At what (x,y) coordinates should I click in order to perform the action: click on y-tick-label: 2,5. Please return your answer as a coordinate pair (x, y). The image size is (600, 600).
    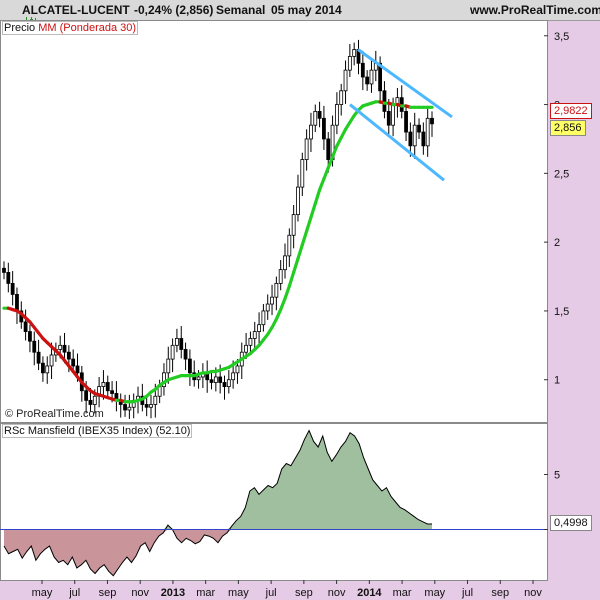
    Looking at the image, I should click on (561, 174).